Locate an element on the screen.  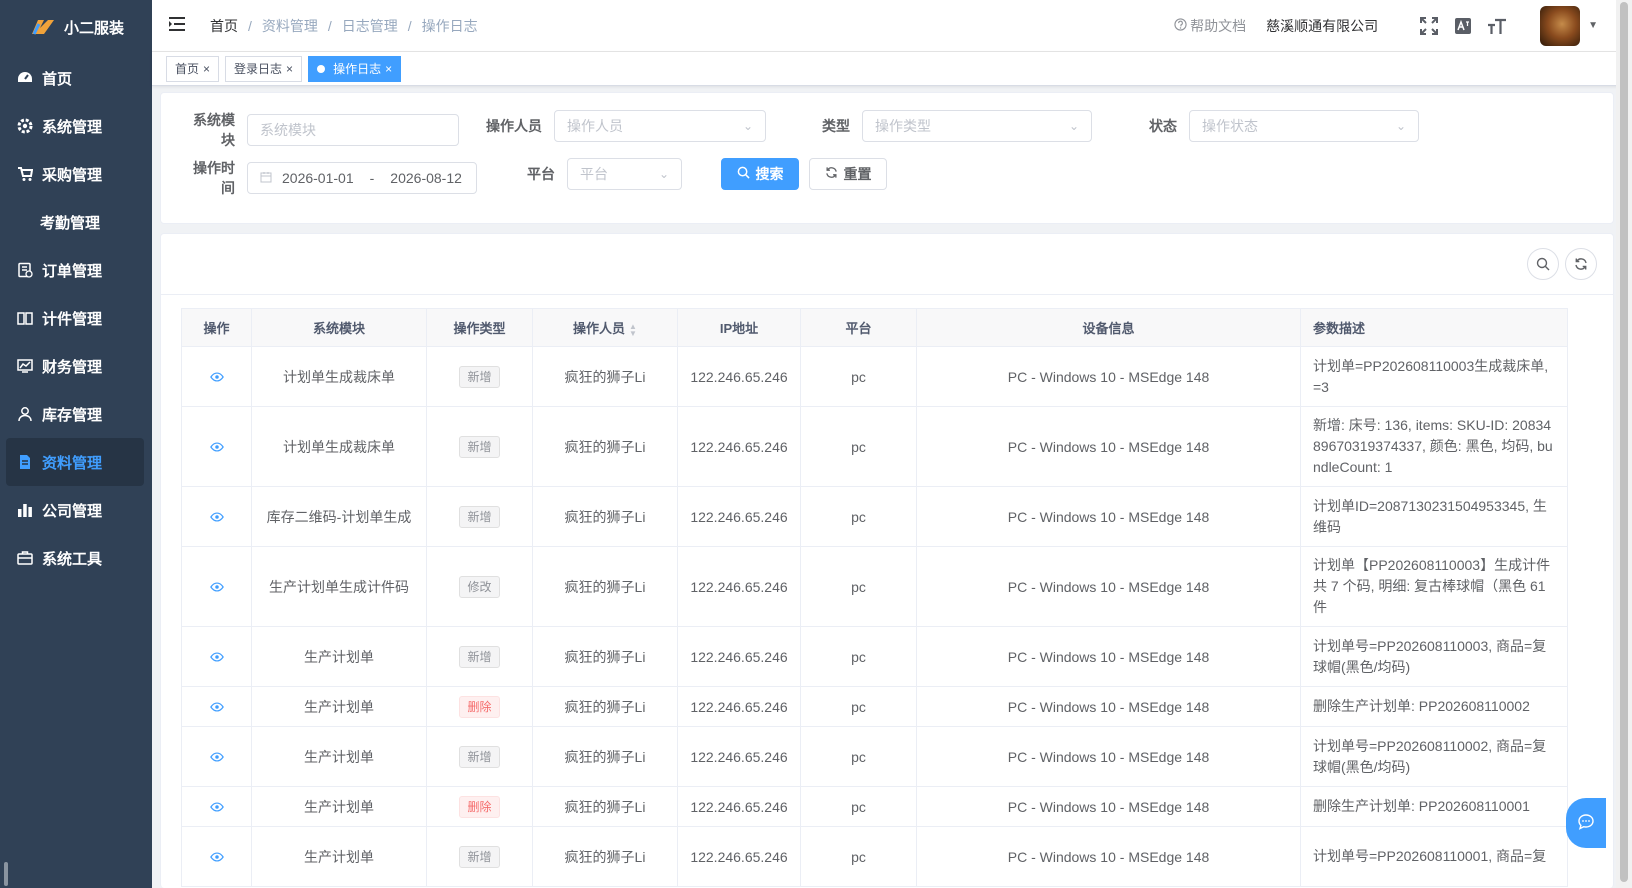
breadcrumb-item-log: 日志管理 is located at coordinates (369, 25).